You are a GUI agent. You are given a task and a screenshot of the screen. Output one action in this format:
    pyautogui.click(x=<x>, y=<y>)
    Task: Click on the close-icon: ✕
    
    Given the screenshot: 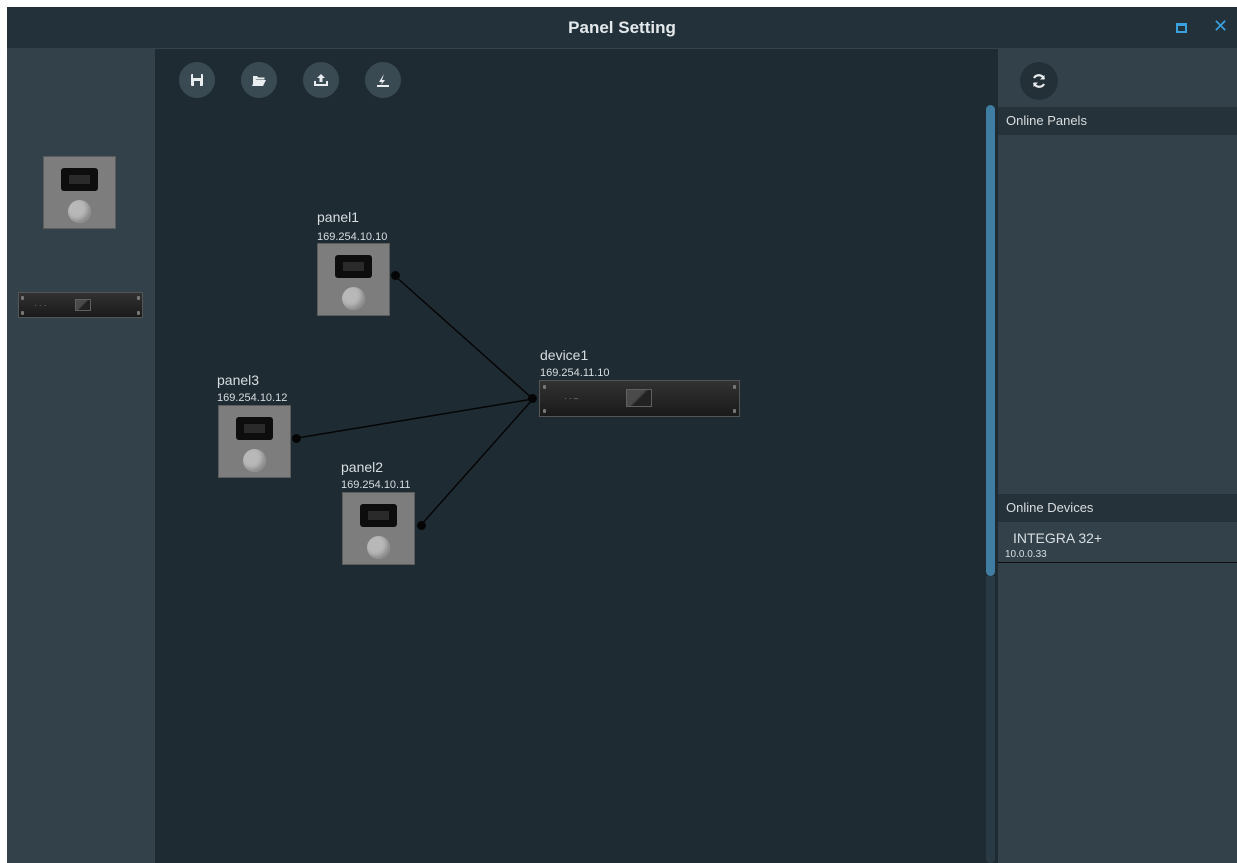 What is the action you would take?
    pyautogui.click(x=1220, y=26)
    